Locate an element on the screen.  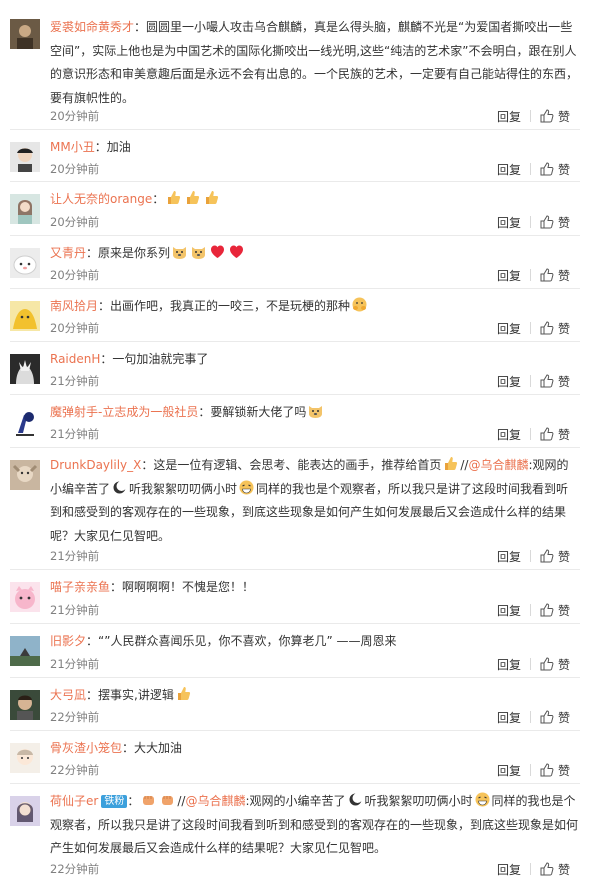
comment-username: 荷仙子er is located at coordinates (74, 801).